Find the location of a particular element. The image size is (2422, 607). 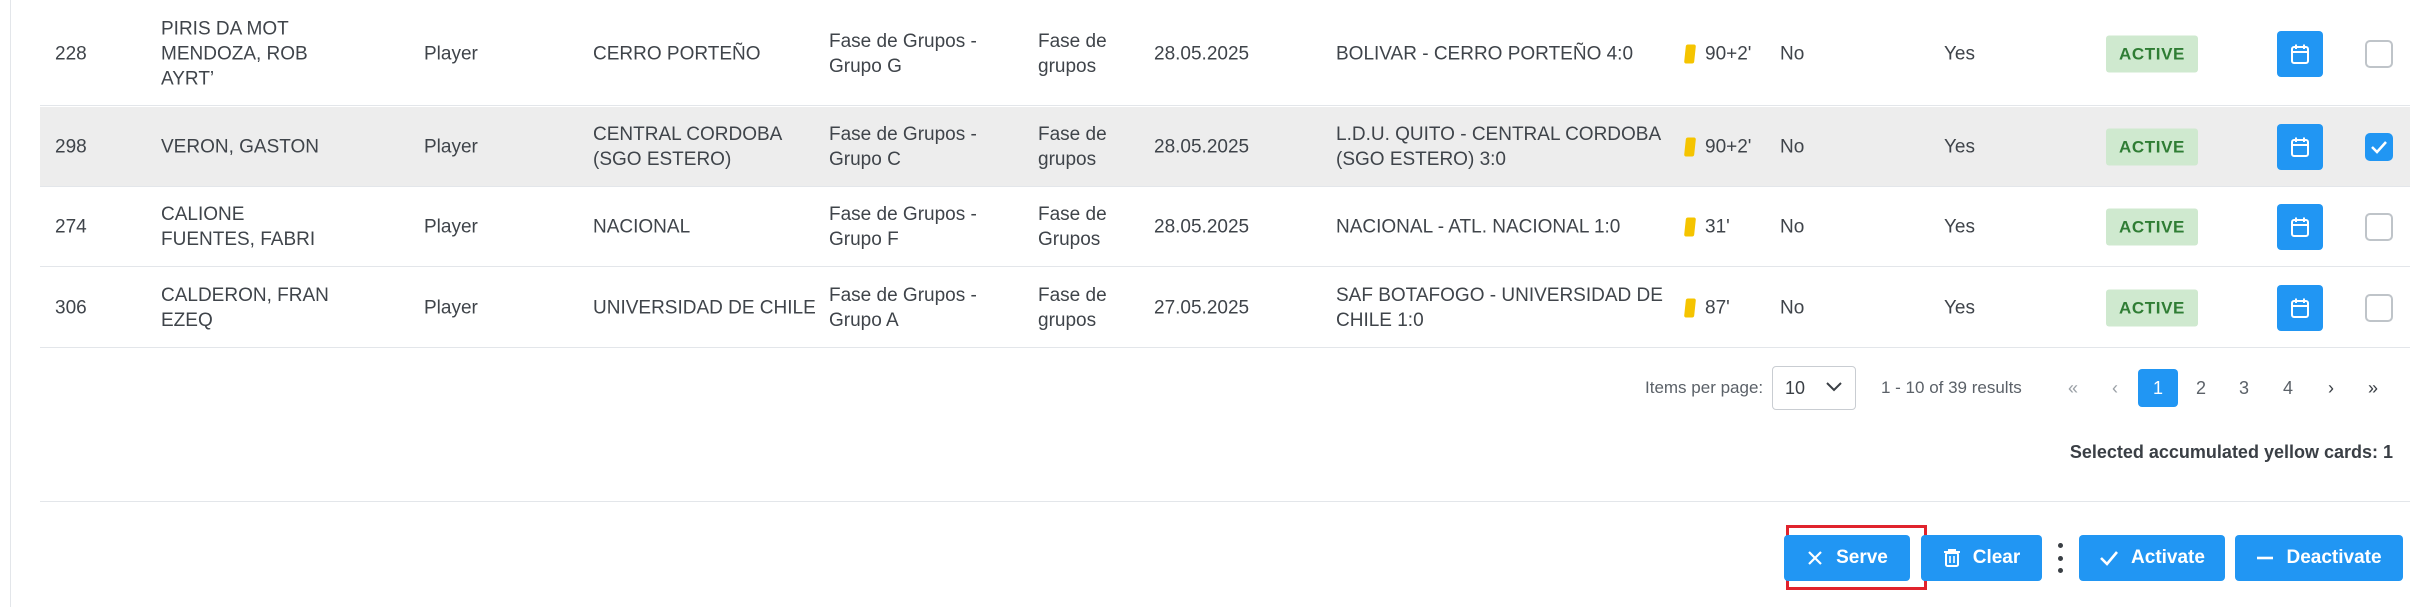

trash-icon is located at coordinates (1951, 558).